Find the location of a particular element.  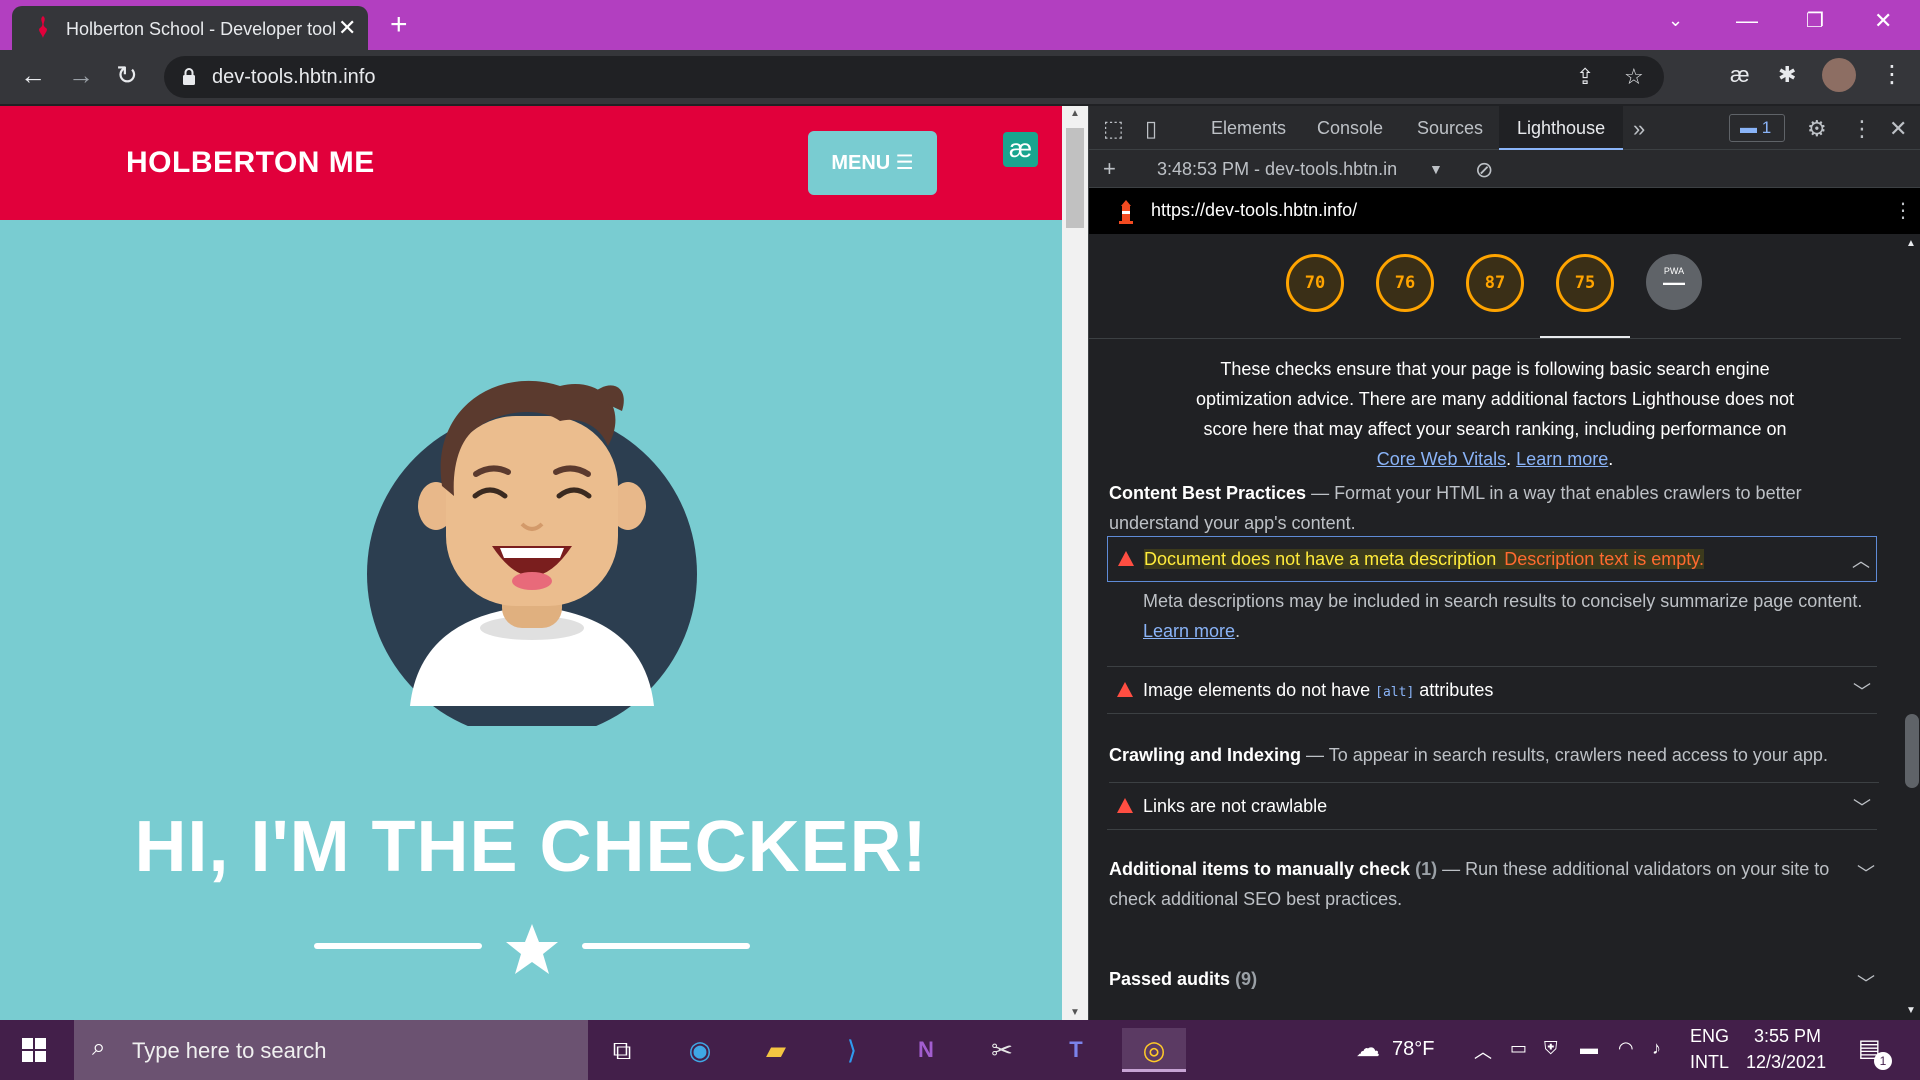

security-icon: ⛨ is located at coordinates (1551, 1048).